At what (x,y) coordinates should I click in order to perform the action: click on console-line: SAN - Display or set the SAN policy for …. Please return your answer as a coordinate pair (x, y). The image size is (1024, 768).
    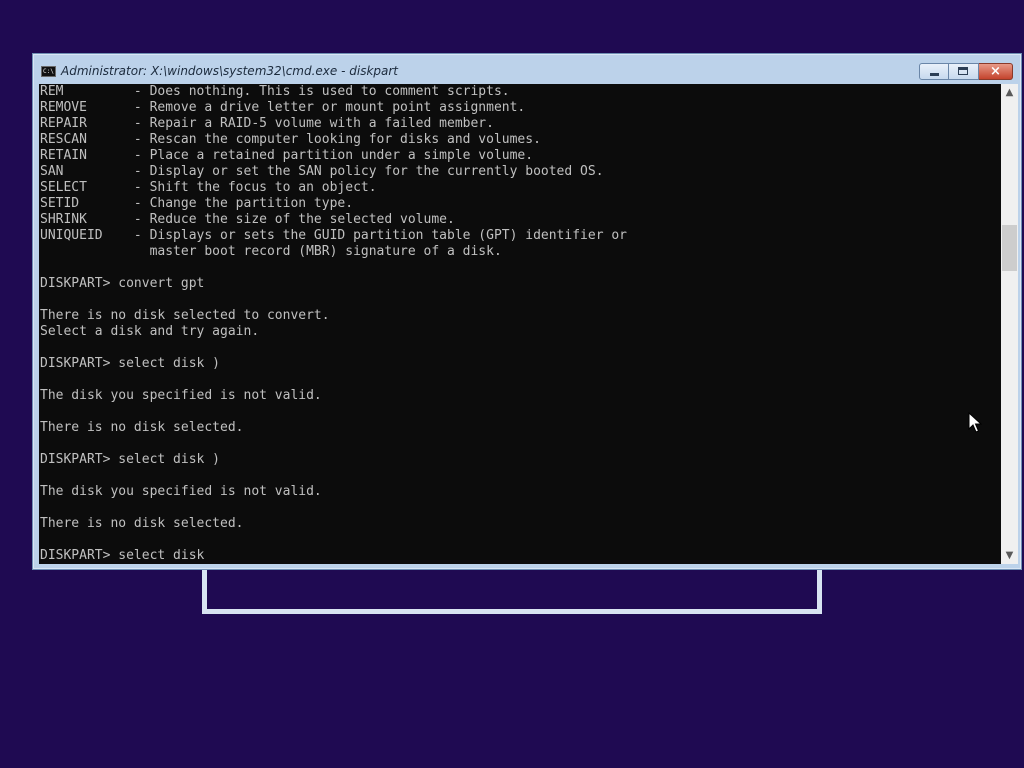
    Looking at the image, I should click on (322, 171).